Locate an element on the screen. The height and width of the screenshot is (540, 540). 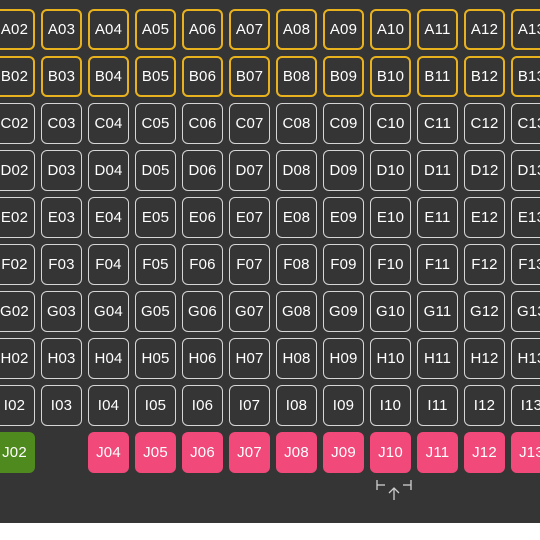
seat-i13: I13 is located at coordinates (525, 405).